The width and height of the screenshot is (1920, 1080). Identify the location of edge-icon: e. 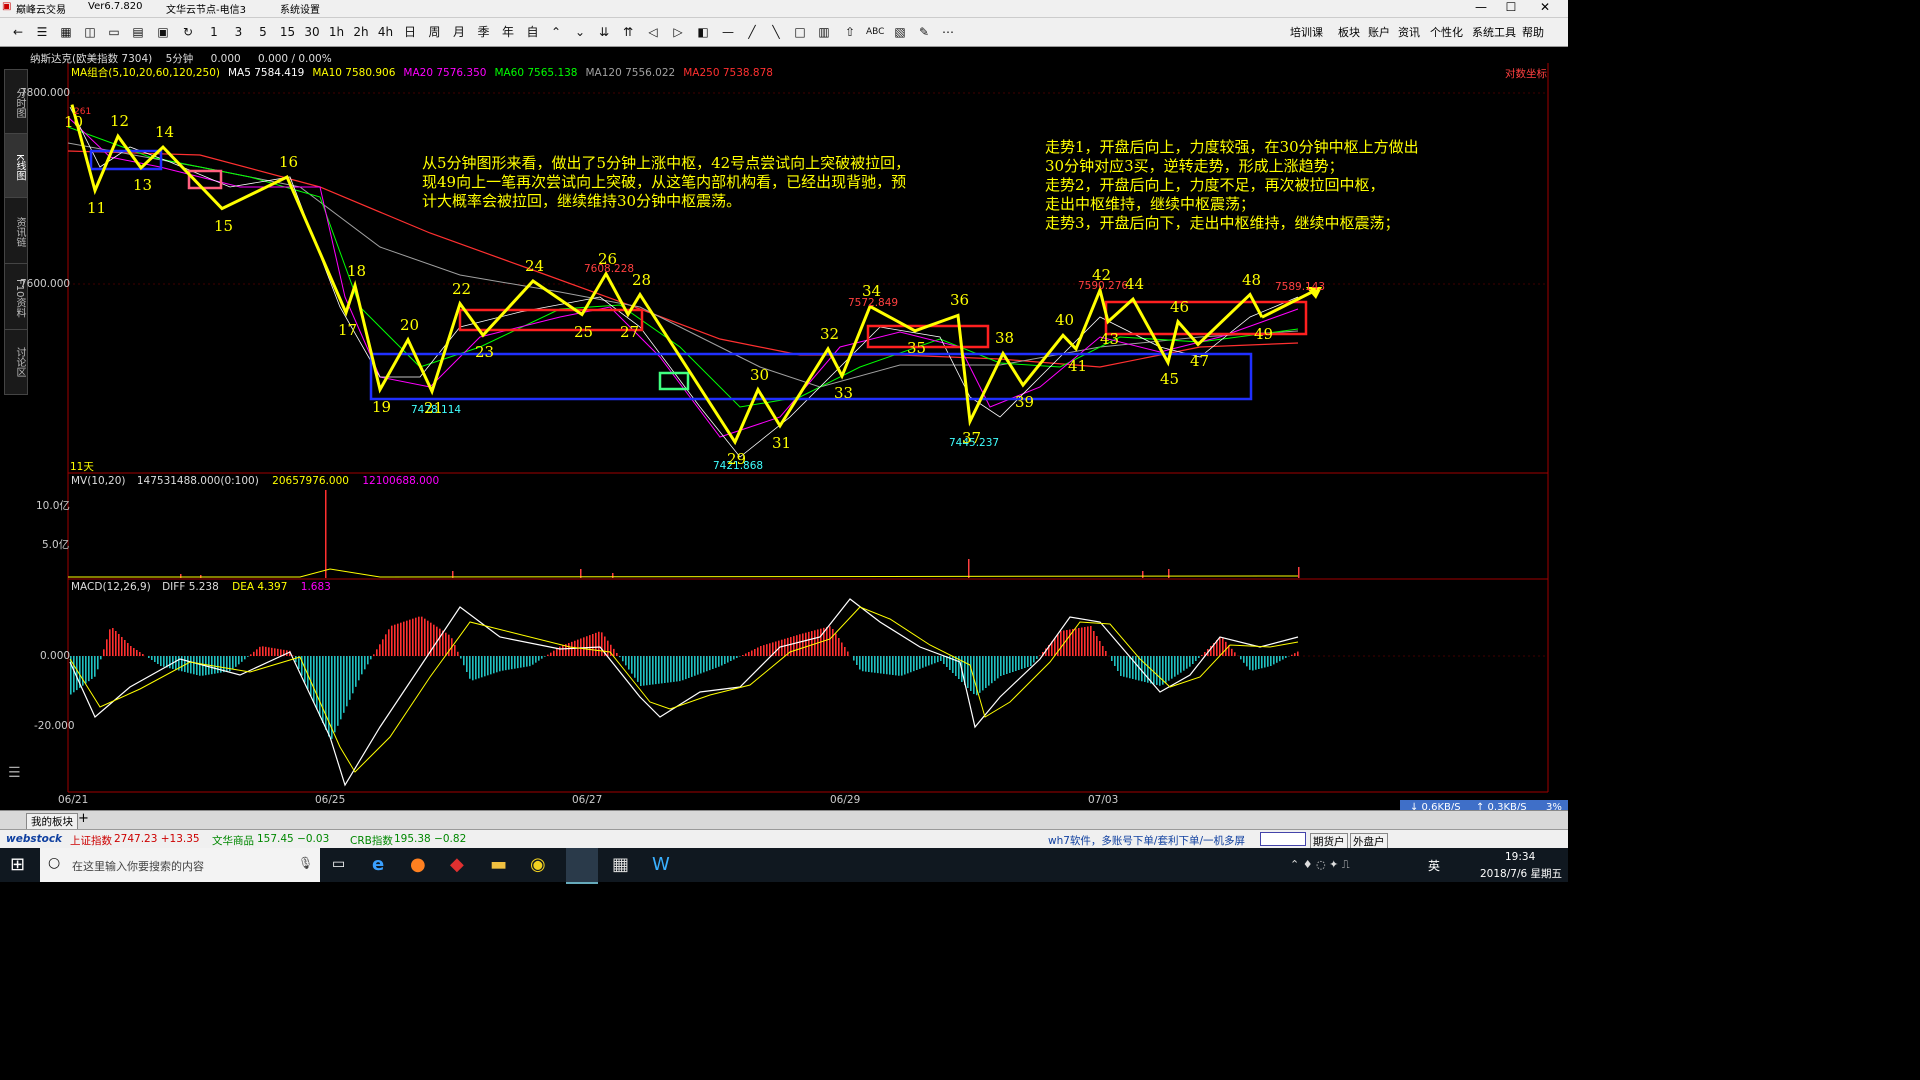
(378, 864).